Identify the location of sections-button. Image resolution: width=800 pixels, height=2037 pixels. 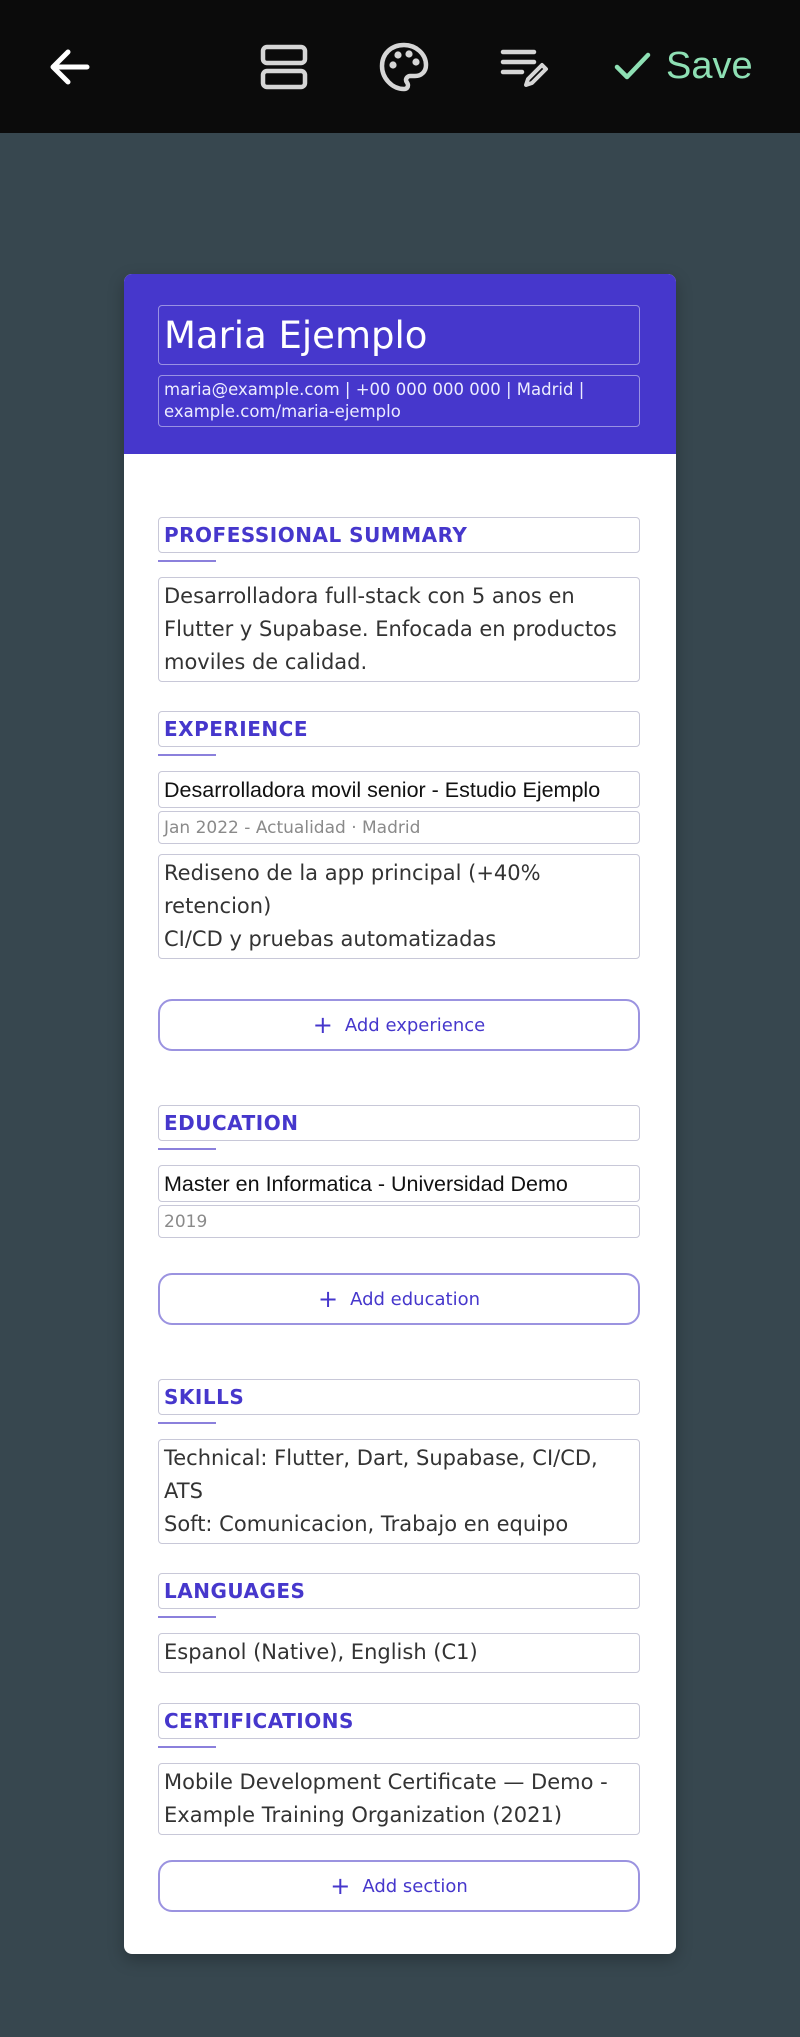
(284, 67).